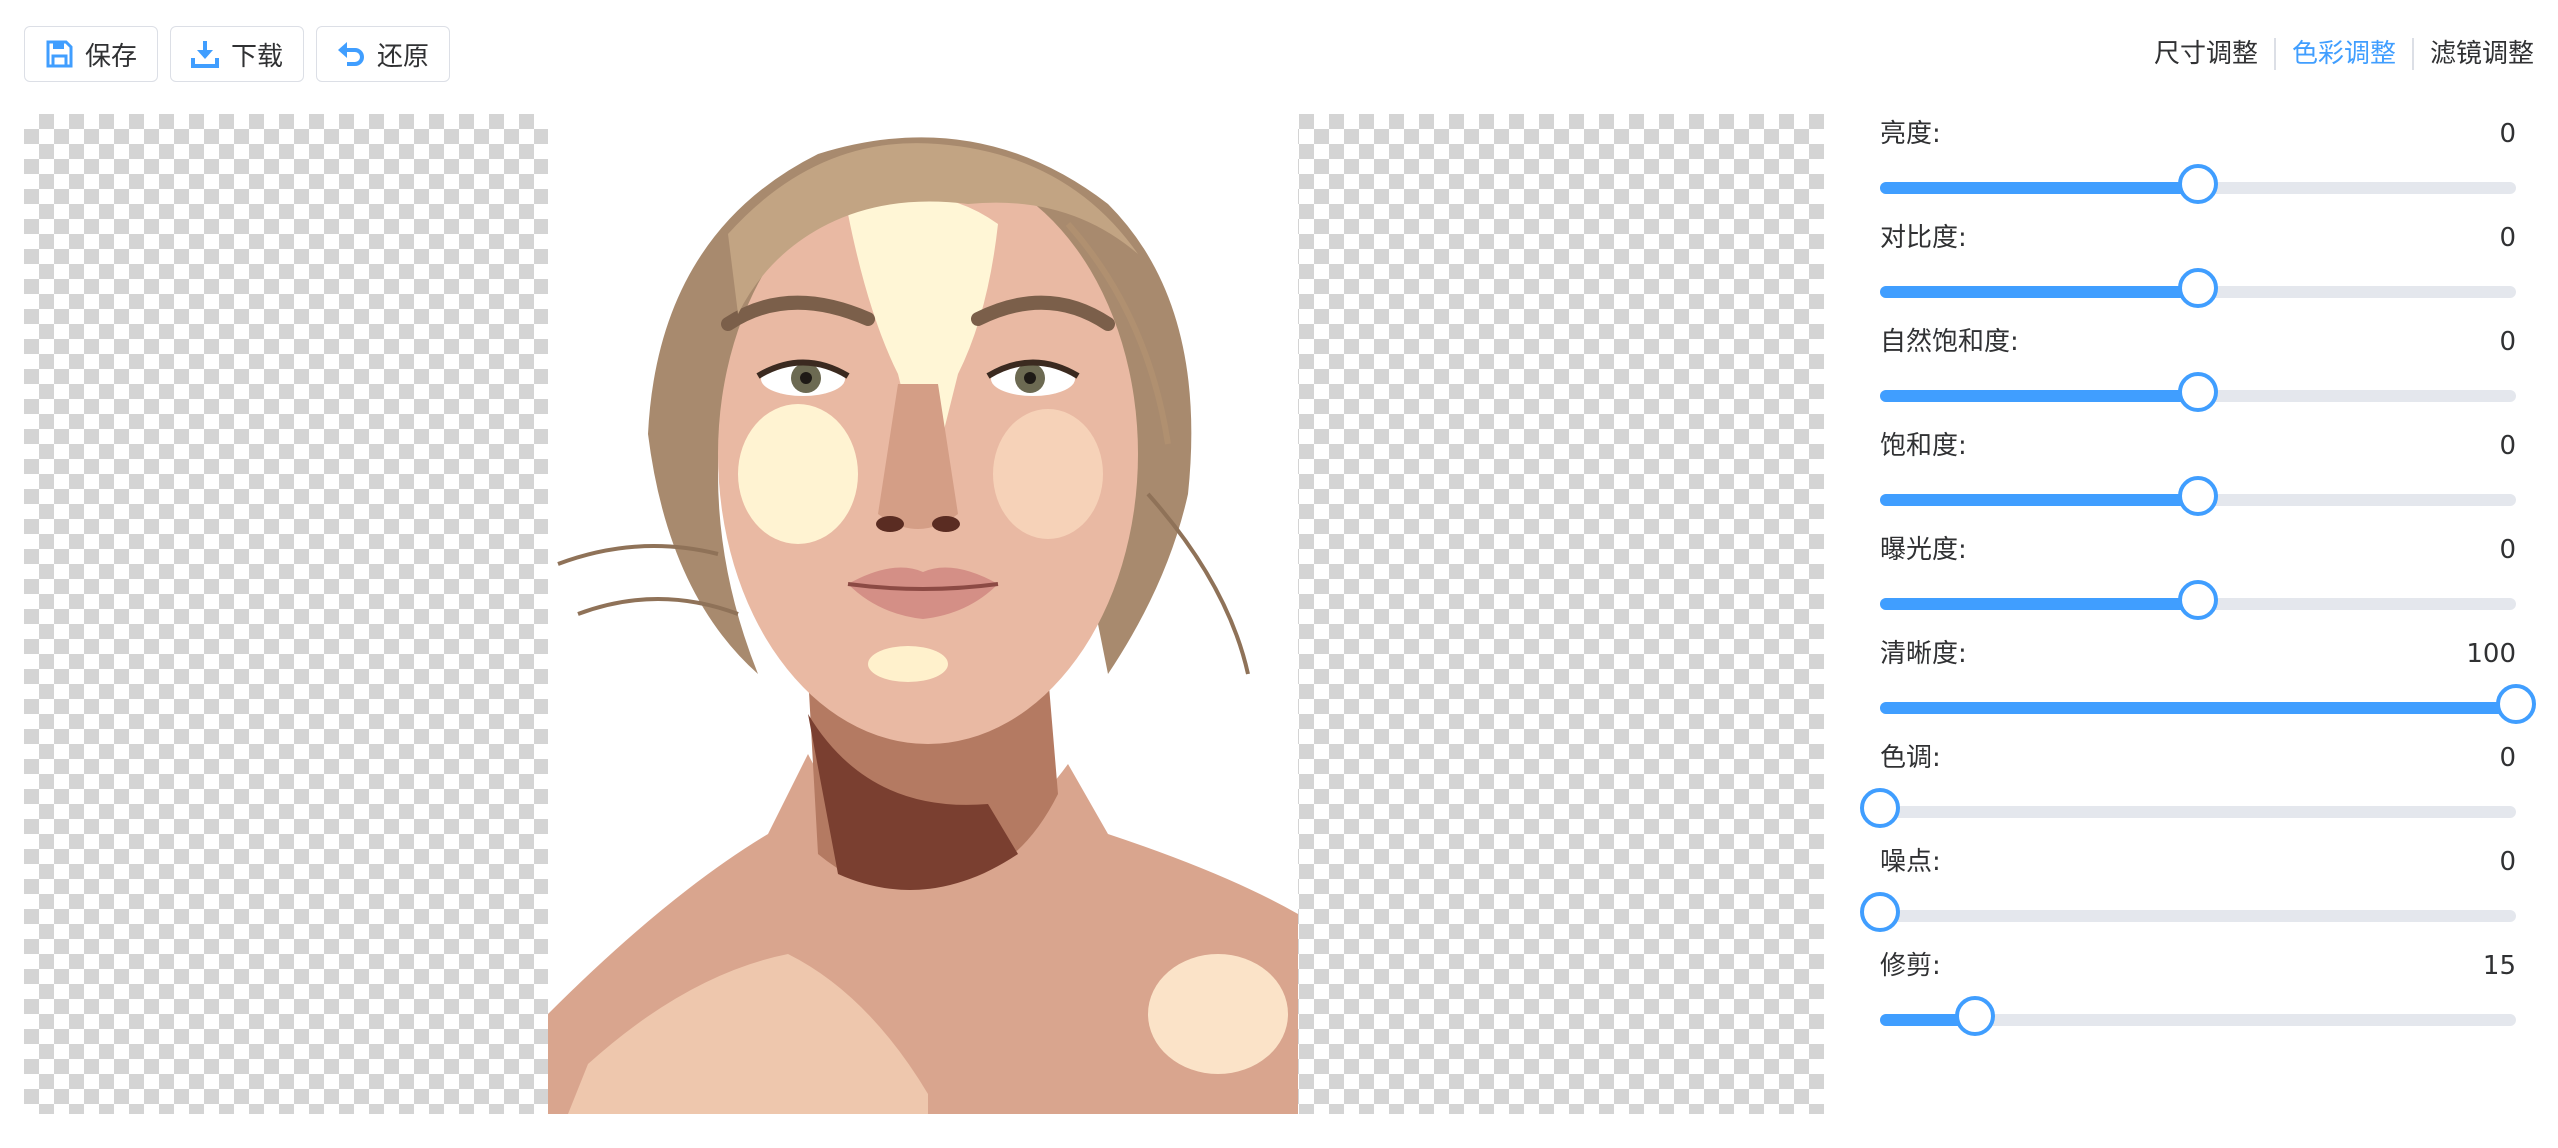  Describe the element at coordinates (1923, 238) in the screenshot. I see `contrast-label: 对比度:` at that location.